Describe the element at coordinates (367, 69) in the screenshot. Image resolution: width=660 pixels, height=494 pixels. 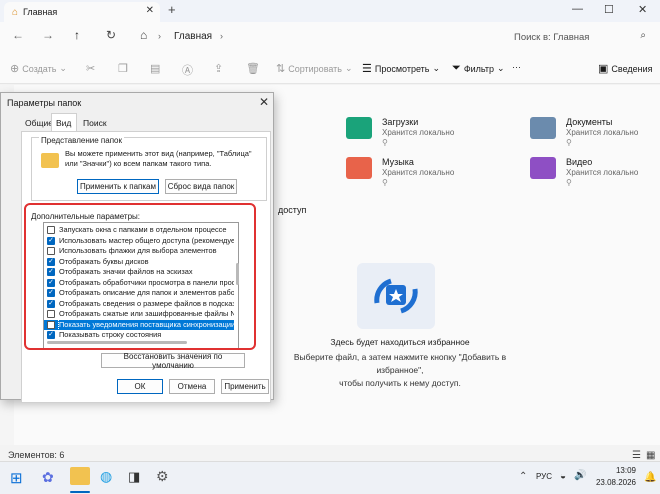
I see `view-icon: ☰` at that location.